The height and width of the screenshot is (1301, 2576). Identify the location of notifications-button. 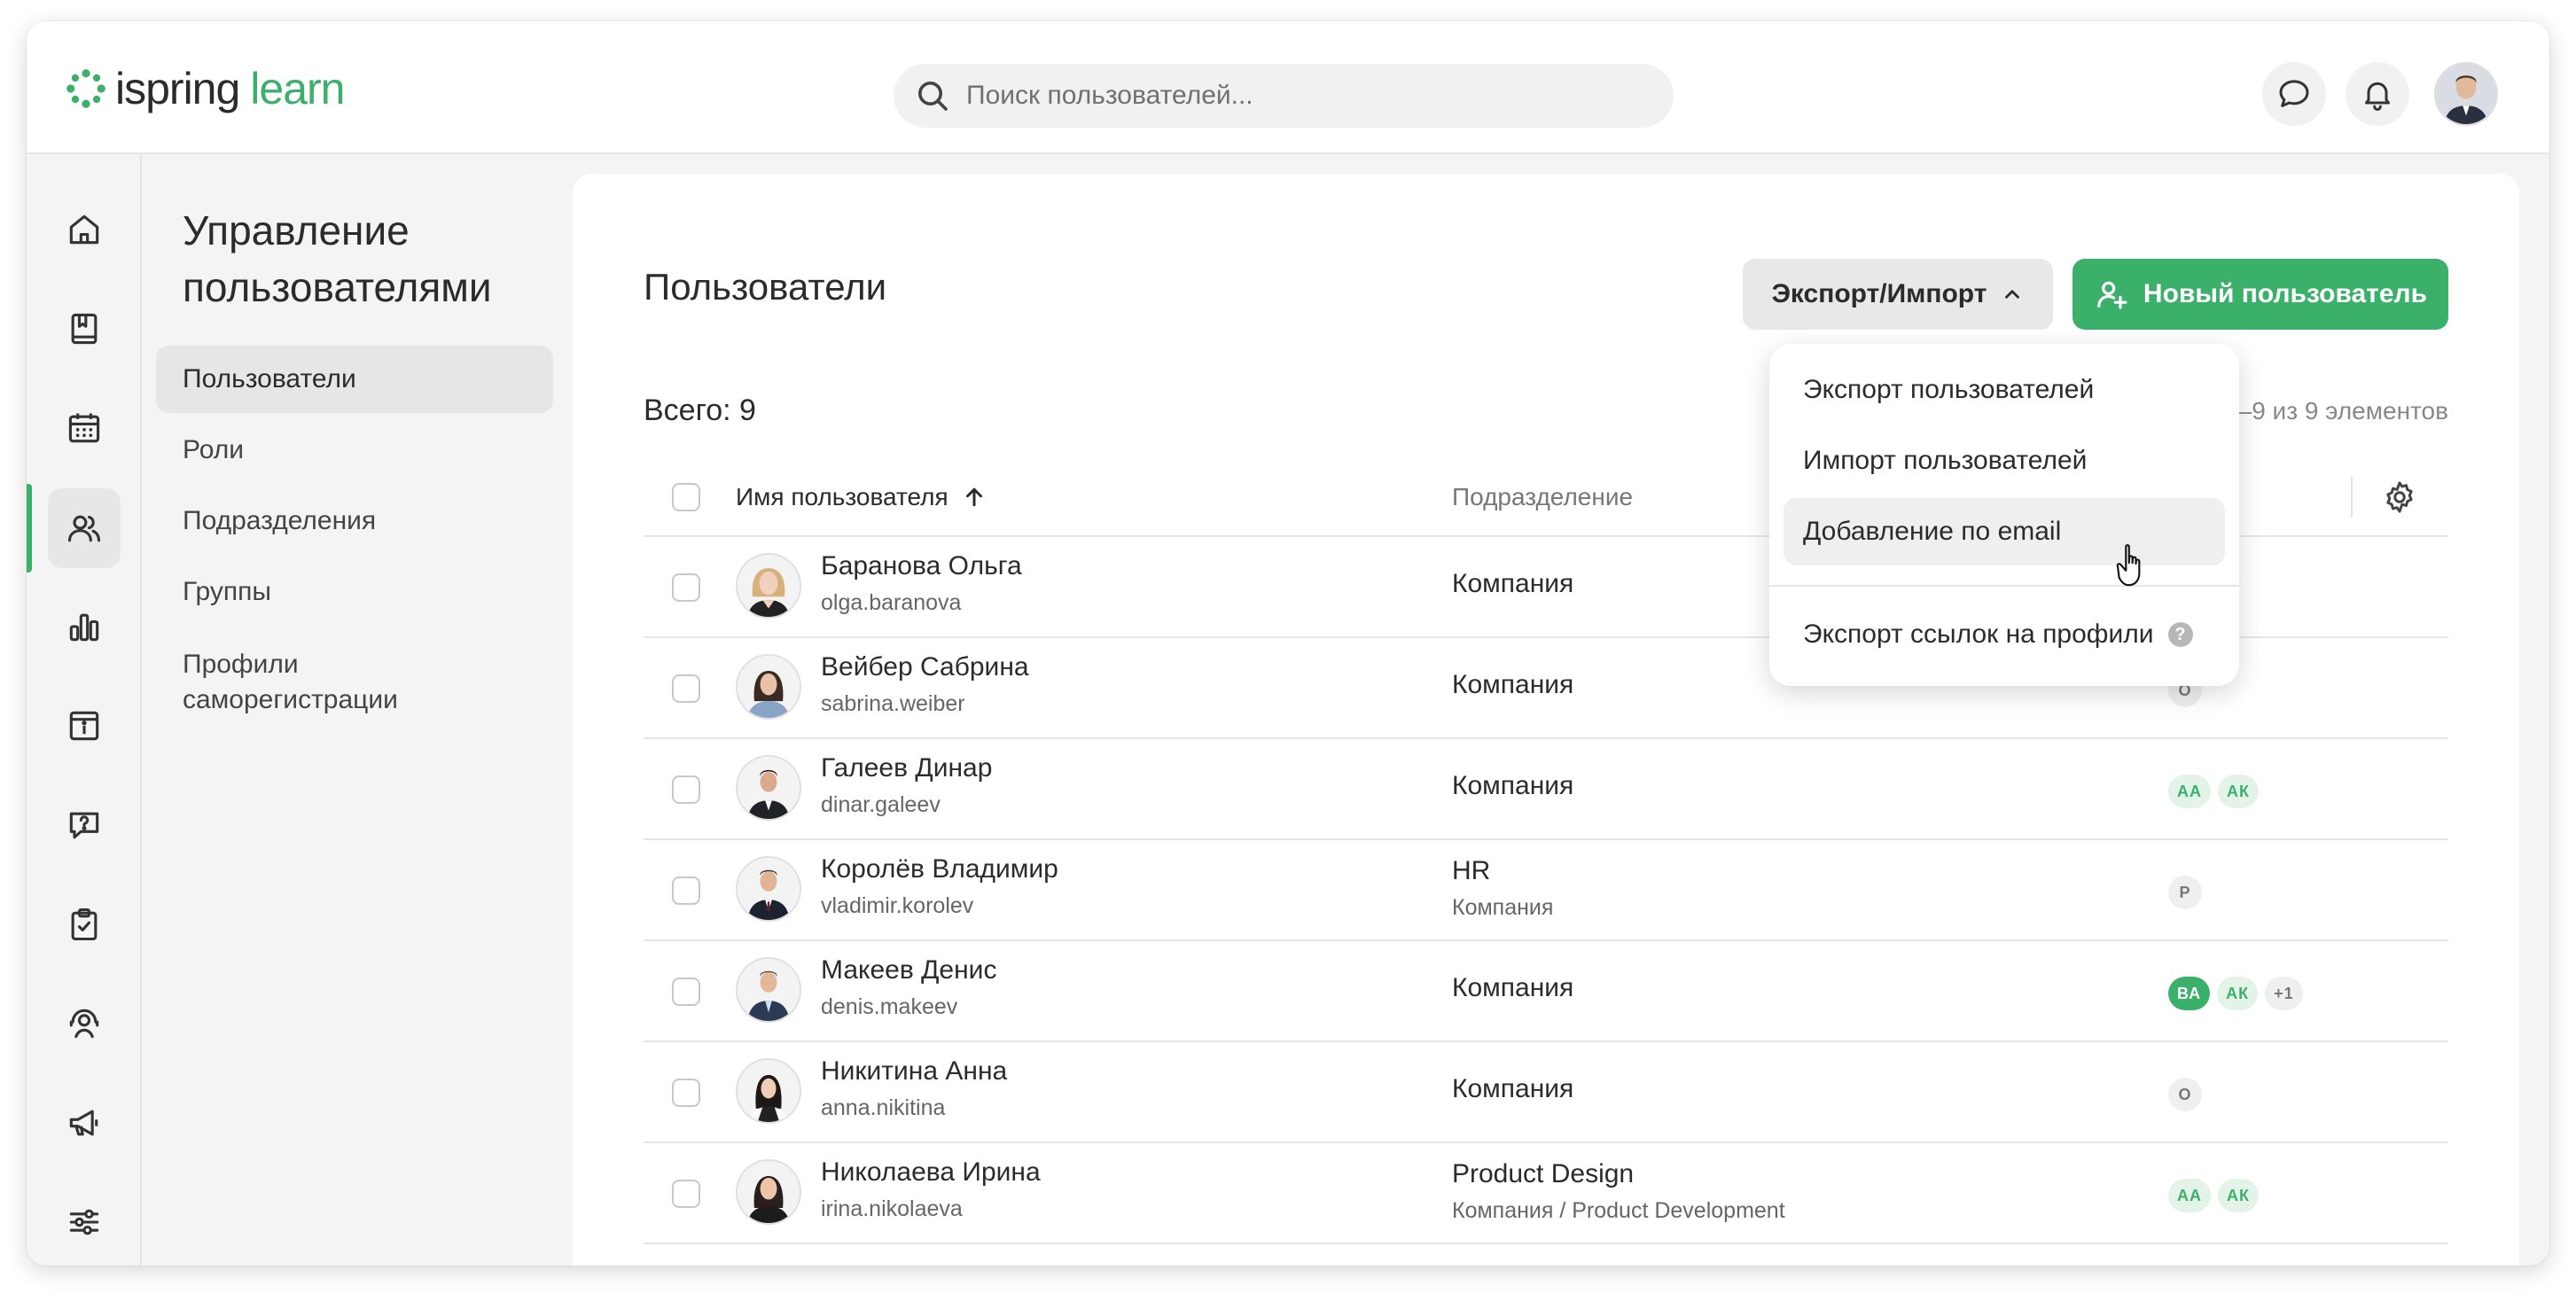
(2377, 94).